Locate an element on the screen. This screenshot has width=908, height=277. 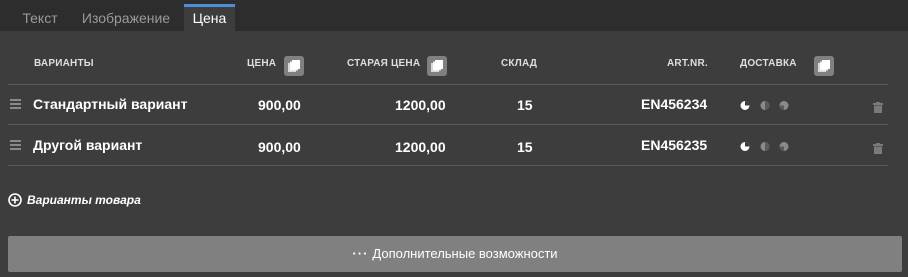
copy-old-price-button is located at coordinates (437, 66).